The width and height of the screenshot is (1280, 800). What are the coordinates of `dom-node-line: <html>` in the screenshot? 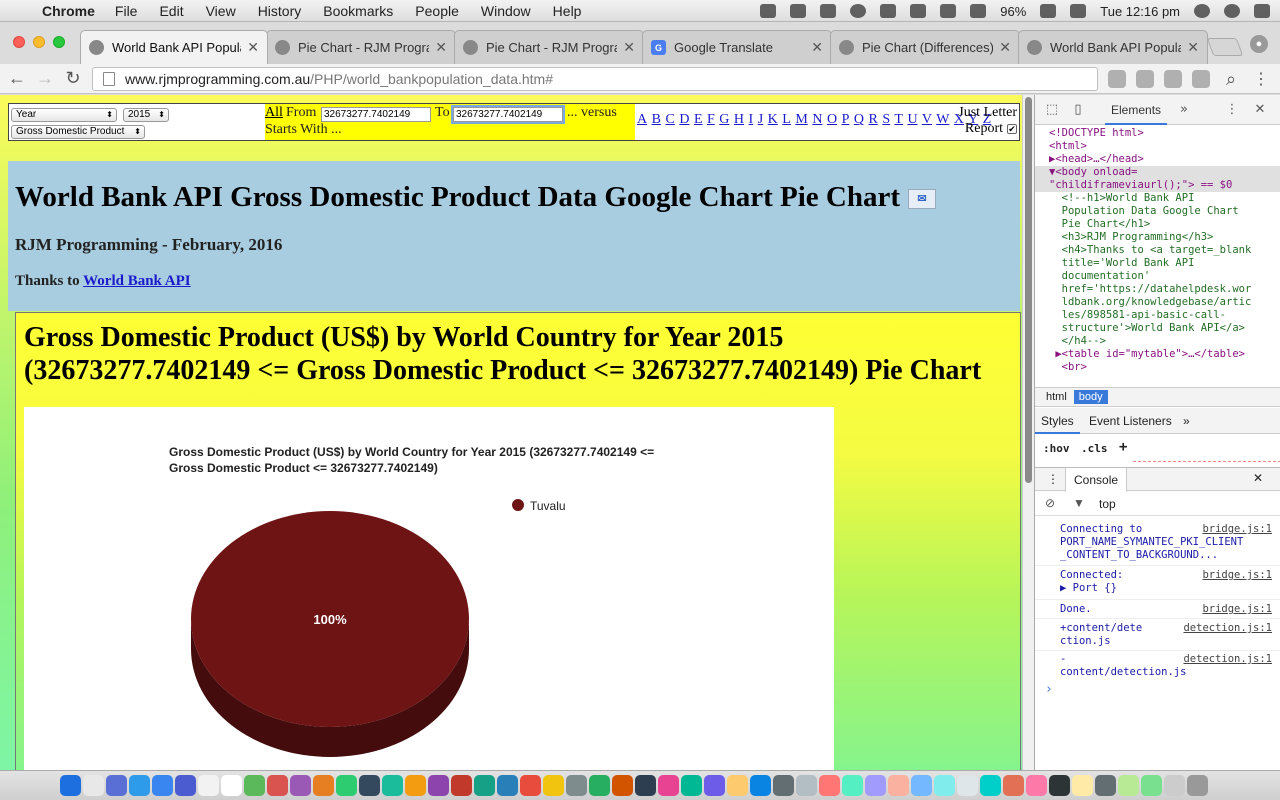 It's located at (1164, 146).